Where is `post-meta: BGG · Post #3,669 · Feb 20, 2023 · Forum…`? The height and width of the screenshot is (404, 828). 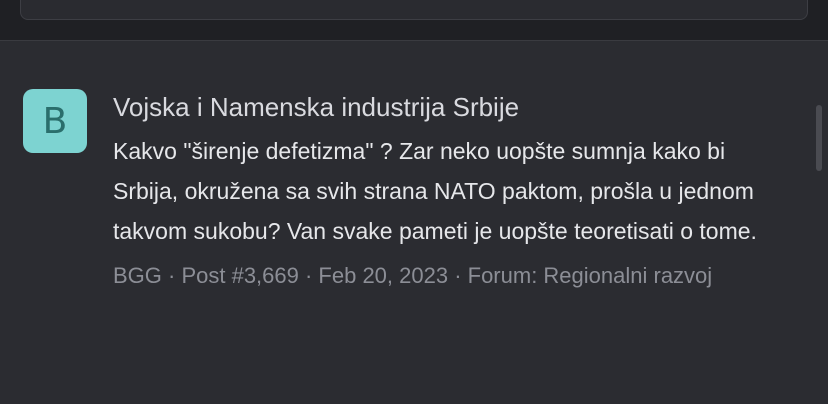
post-meta: BGG · Post #3,669 · Feb 20, 2023 · Forum… is located at coordinates (413, 275).